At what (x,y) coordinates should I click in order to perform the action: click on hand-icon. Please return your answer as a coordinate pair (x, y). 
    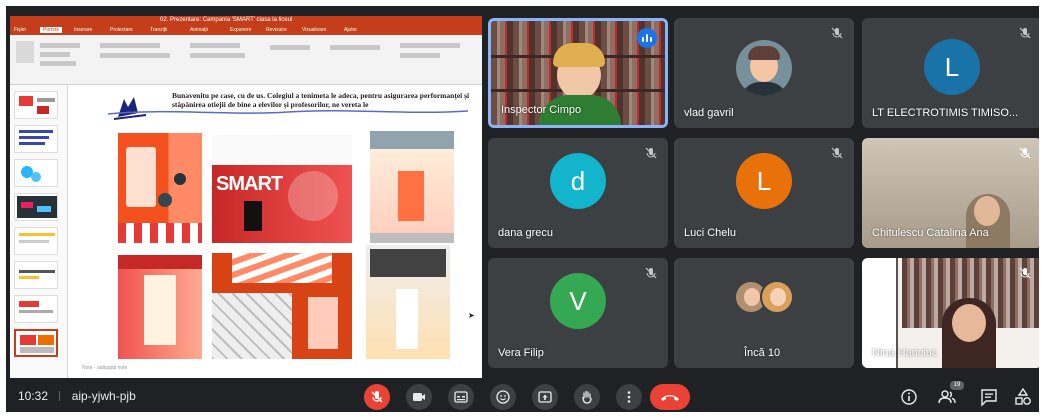
    Looking at the image, I should click on (587, 397).